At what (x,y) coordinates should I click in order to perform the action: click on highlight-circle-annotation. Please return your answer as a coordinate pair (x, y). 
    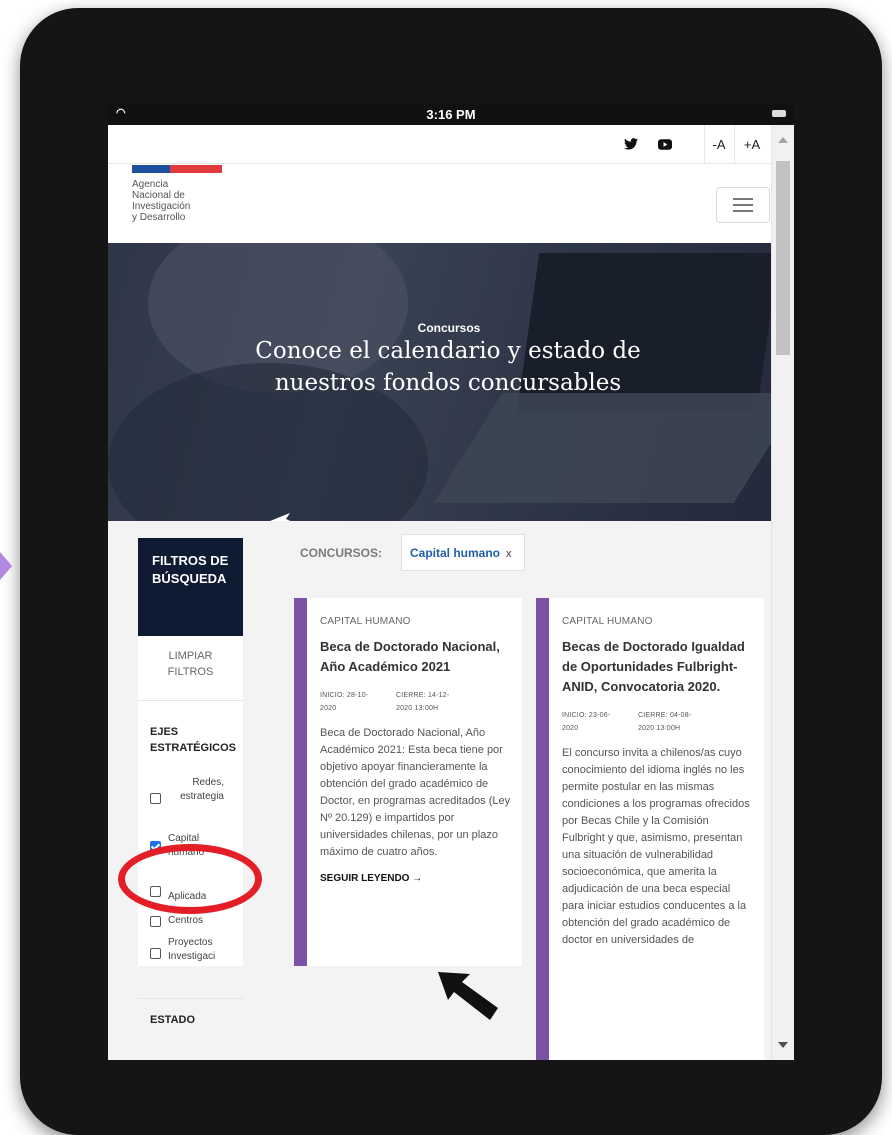
    Looking at the image, I should click on (190, 879).